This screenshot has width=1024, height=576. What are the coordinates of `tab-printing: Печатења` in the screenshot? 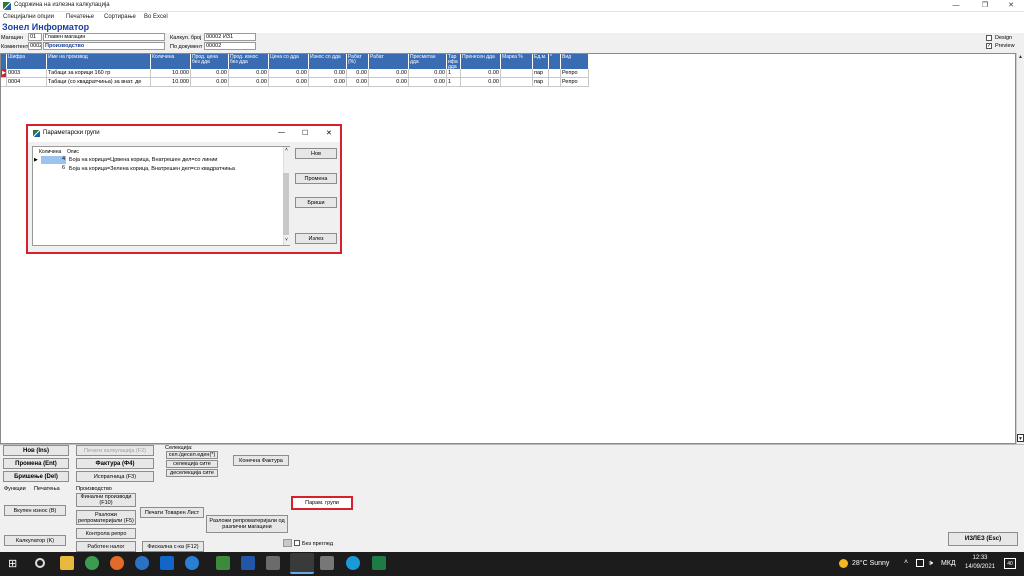 It's located at (47, 489).